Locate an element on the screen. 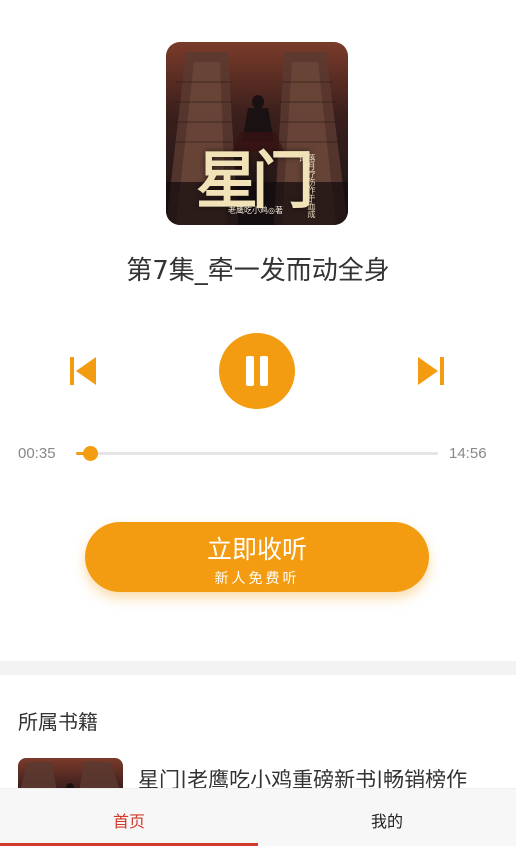  progress-slider is located at coordinates (257, 453).